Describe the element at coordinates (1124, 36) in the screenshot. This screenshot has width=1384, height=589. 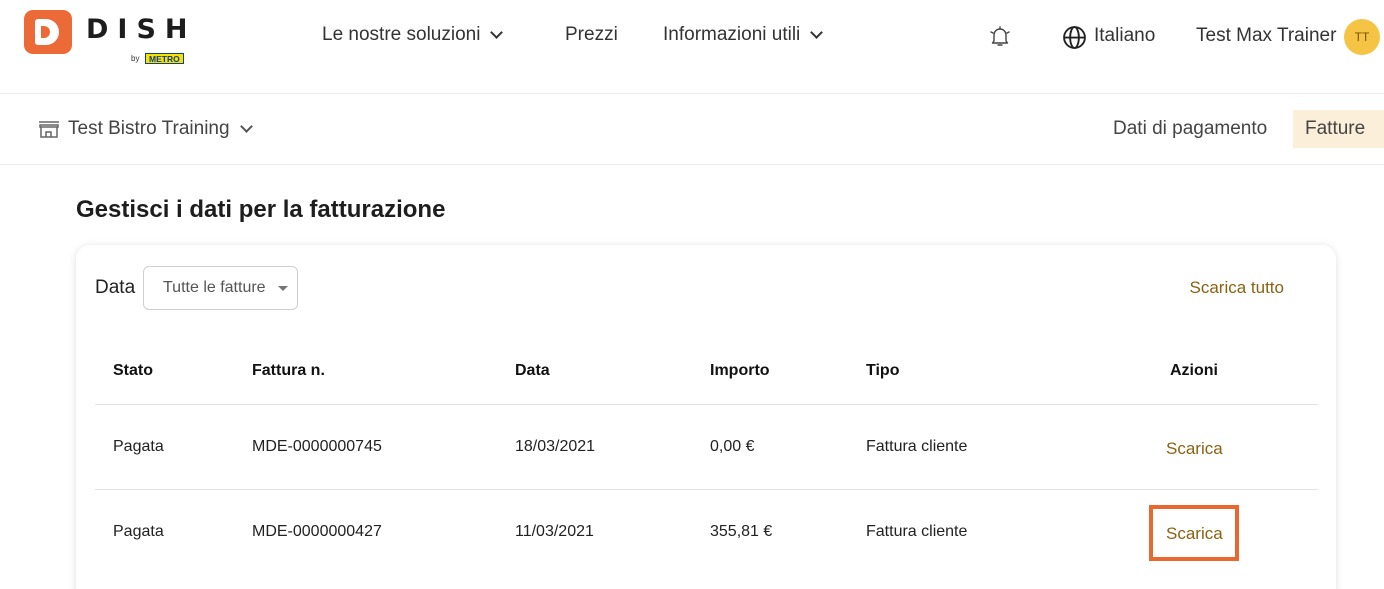
I see `language-selector: Italiano` at that location.